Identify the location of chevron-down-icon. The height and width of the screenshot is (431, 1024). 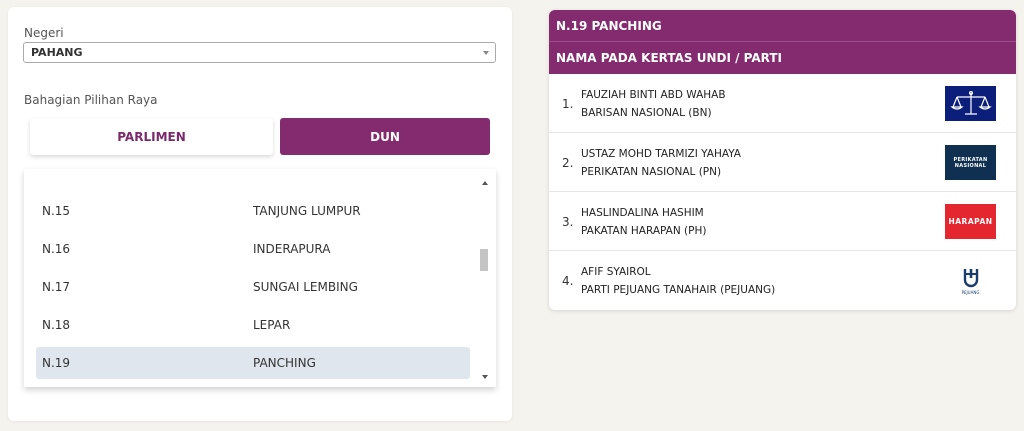
(486, 53).